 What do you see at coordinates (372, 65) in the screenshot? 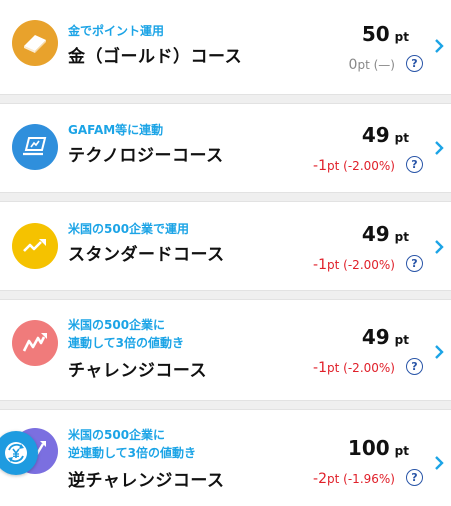
I see `course-change: 0pt (—)` at bounding box center [372, 65].